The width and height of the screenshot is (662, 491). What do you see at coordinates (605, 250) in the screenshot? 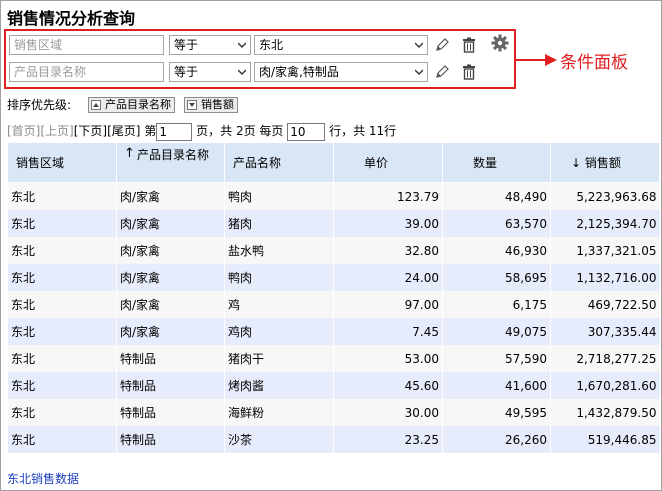
I see `cell-sales: 1,337,321.05` at bounding box center [605, 250].